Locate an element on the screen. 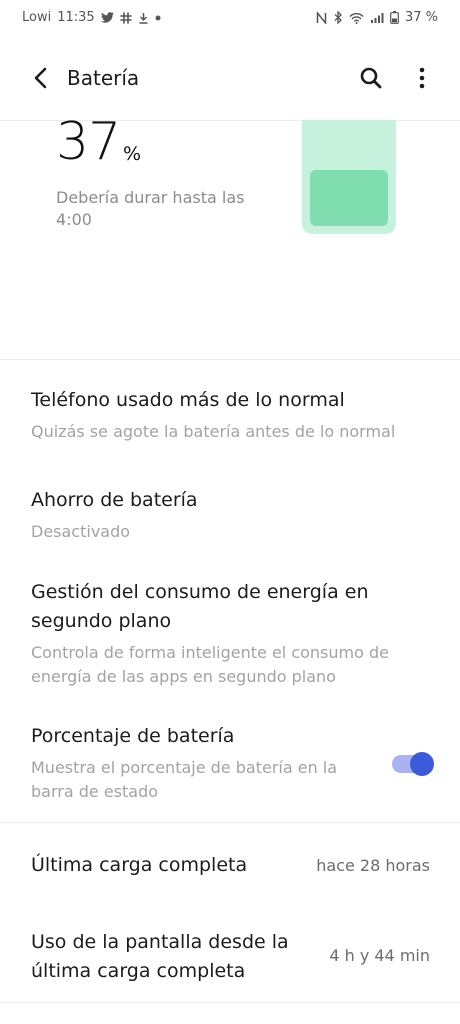  battery-percent-value: 37 is located at coordinates (88, 142).